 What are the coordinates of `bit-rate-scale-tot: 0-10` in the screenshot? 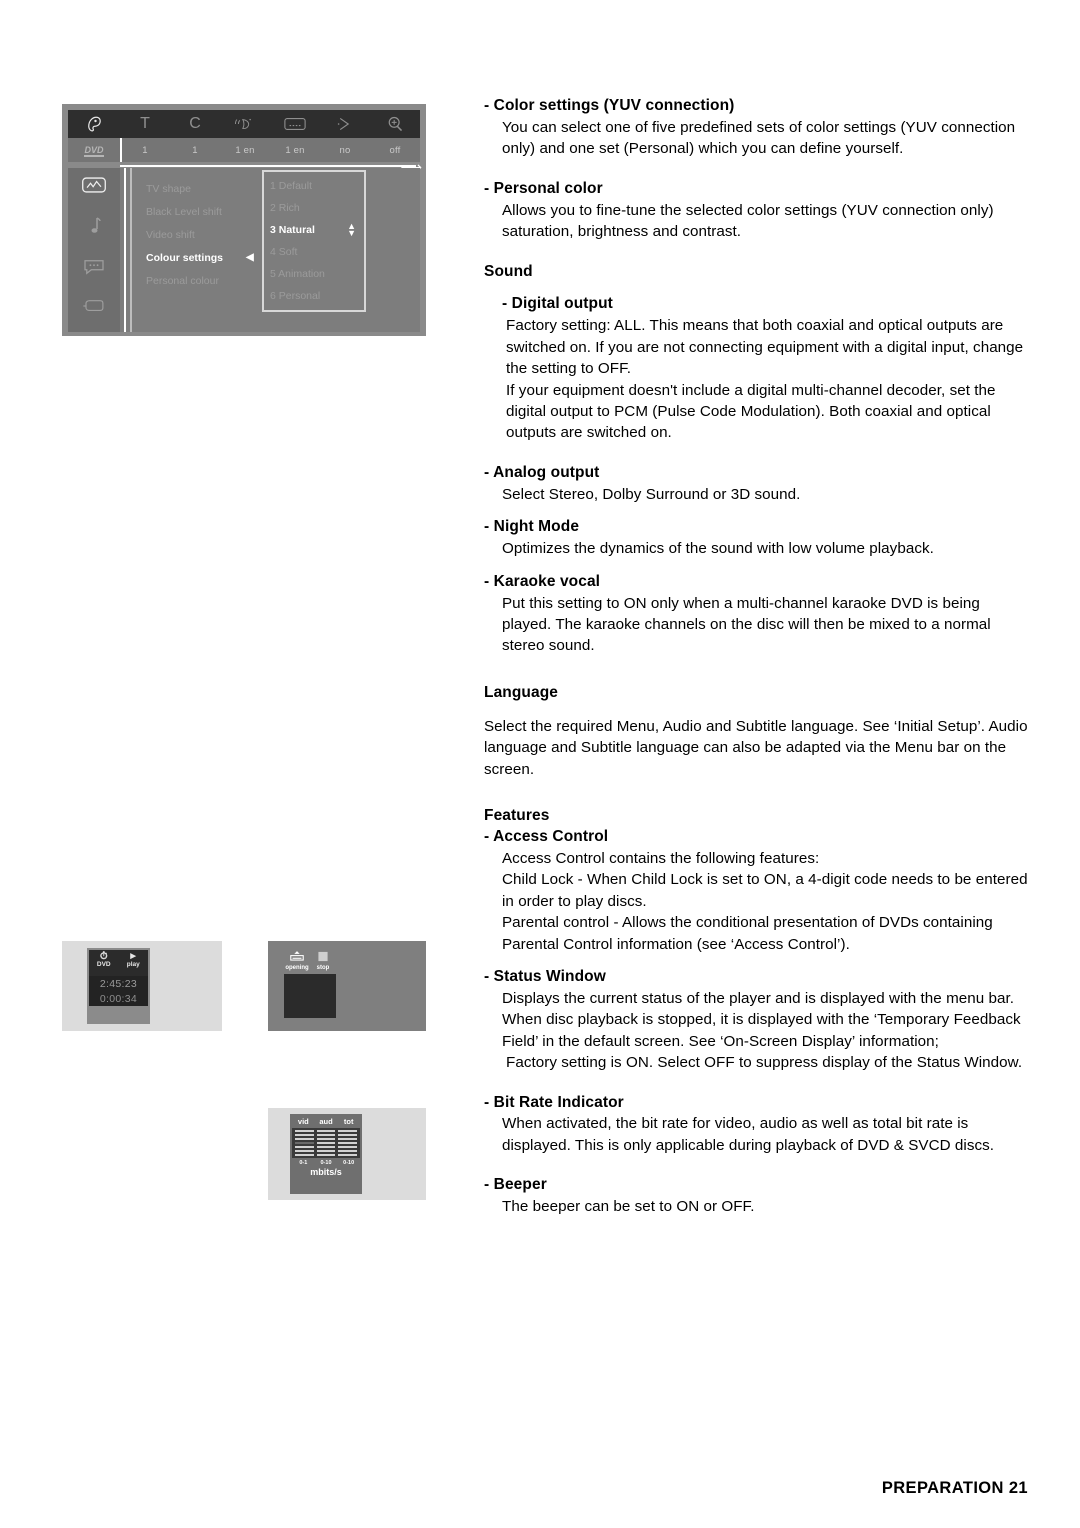 It's located at (349, 1163).